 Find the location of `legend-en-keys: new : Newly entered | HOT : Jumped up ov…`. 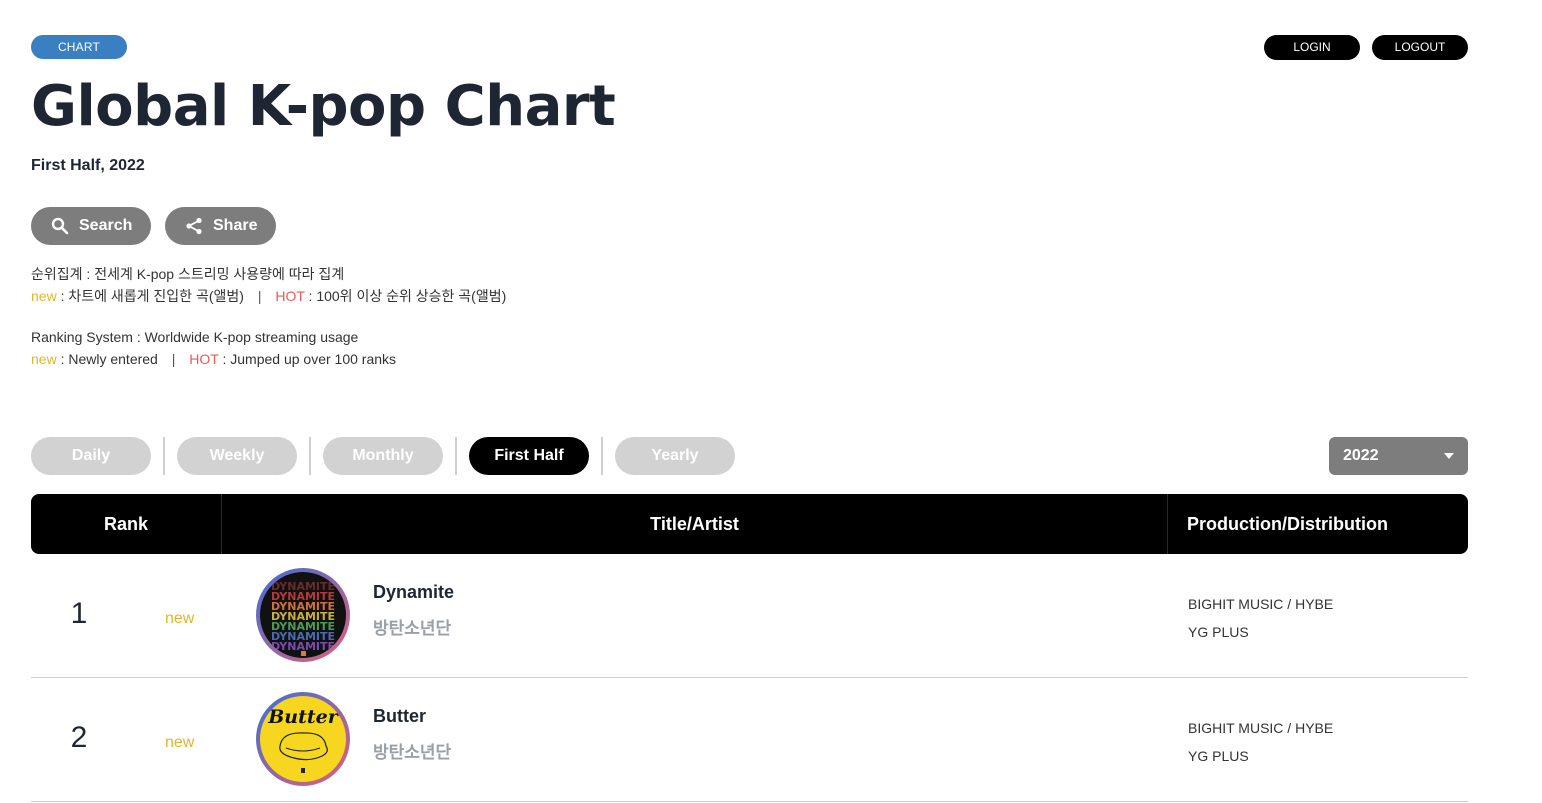

legend-en-keys: new : Newly entered | HOT : Jumped up ov… is located at coordinates (213, 359).